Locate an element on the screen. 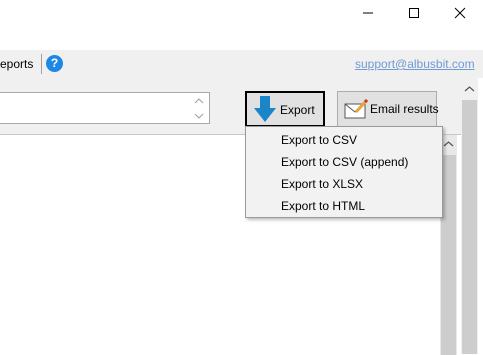  window-scroll-thumb is located at coordinates (469, 227).